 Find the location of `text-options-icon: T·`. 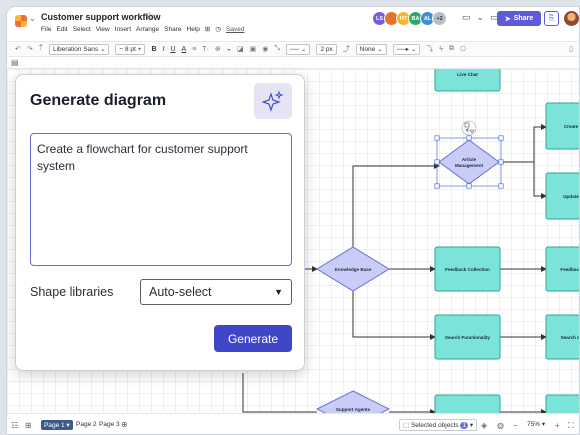

text-options-icon: T· is located at coordinates (205, 49).